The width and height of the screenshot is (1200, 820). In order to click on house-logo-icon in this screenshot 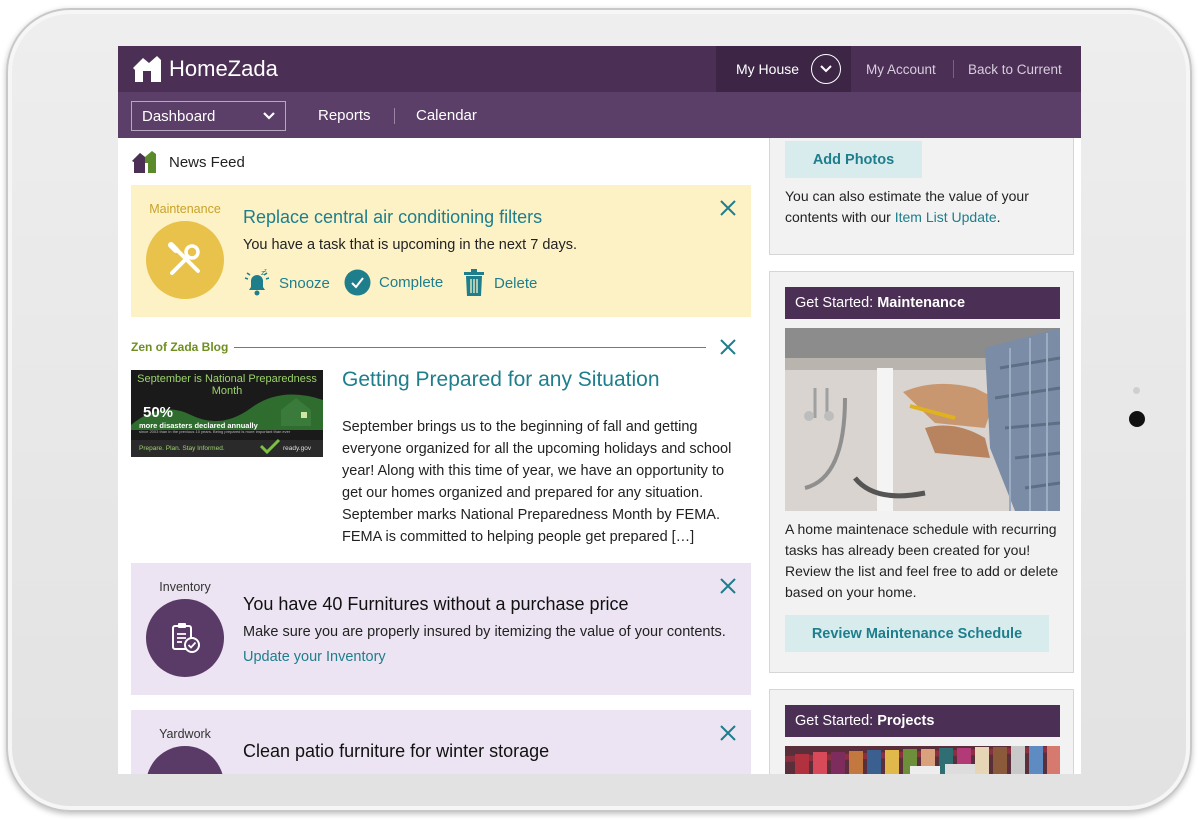, I will do `click(147, 69)`.